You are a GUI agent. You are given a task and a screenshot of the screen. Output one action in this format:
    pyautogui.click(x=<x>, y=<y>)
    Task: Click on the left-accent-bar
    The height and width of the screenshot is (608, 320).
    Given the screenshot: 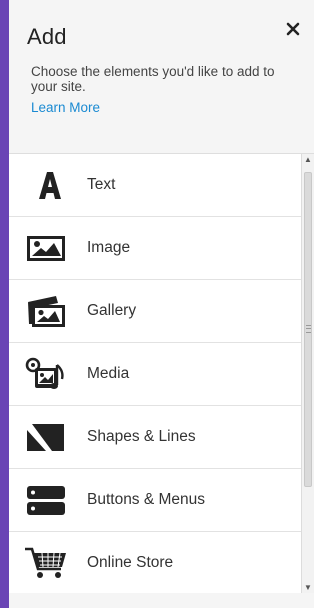 What is the action you would take?
    pyautogui.click(x=4, y=304)
    